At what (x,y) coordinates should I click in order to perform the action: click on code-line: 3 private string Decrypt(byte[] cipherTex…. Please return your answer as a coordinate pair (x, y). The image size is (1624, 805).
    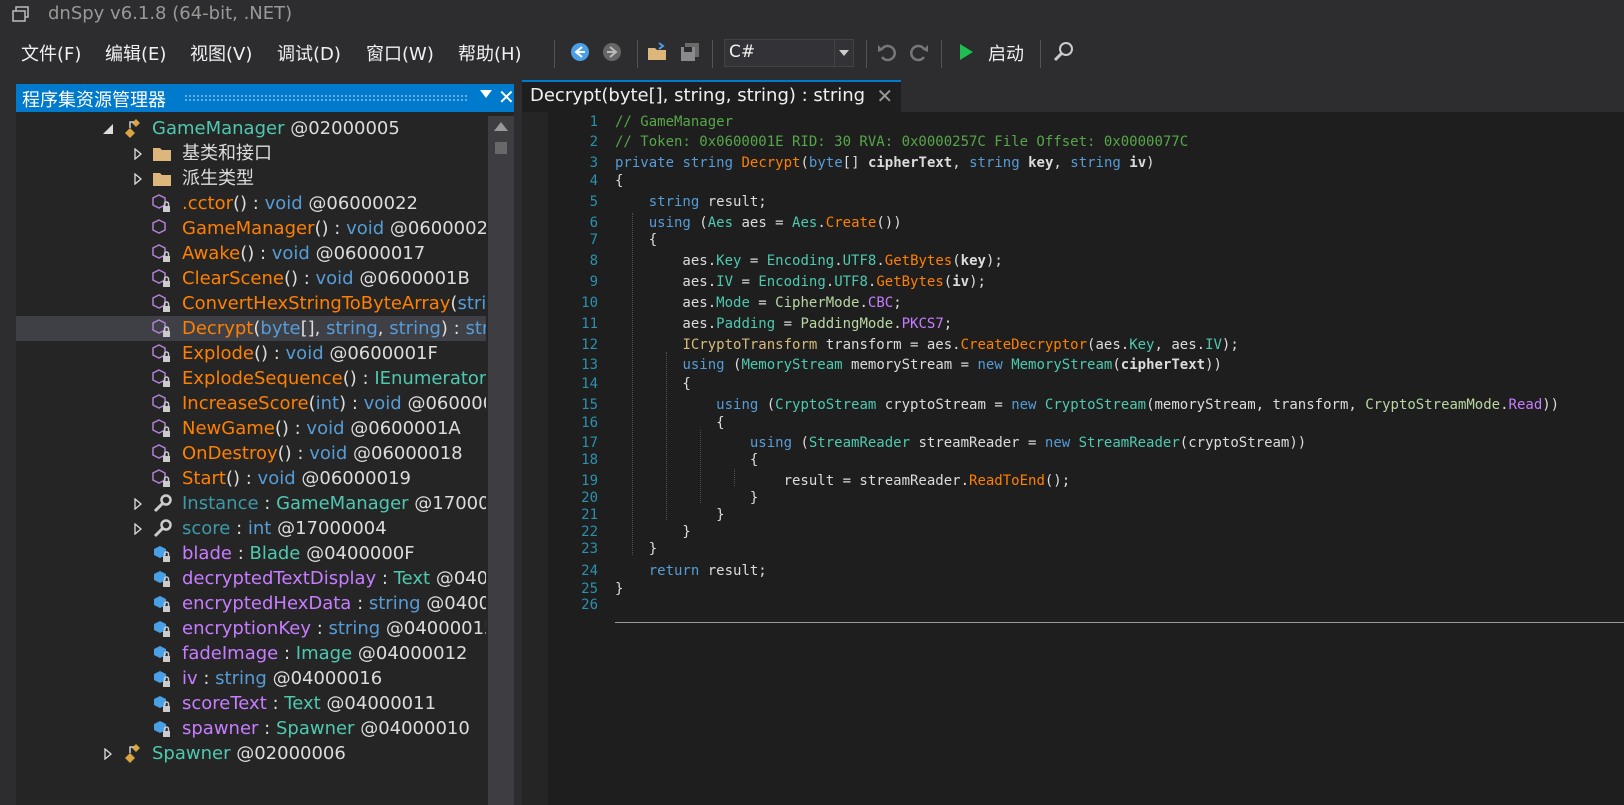
    Looking at the image, I should click on (1073, 163).